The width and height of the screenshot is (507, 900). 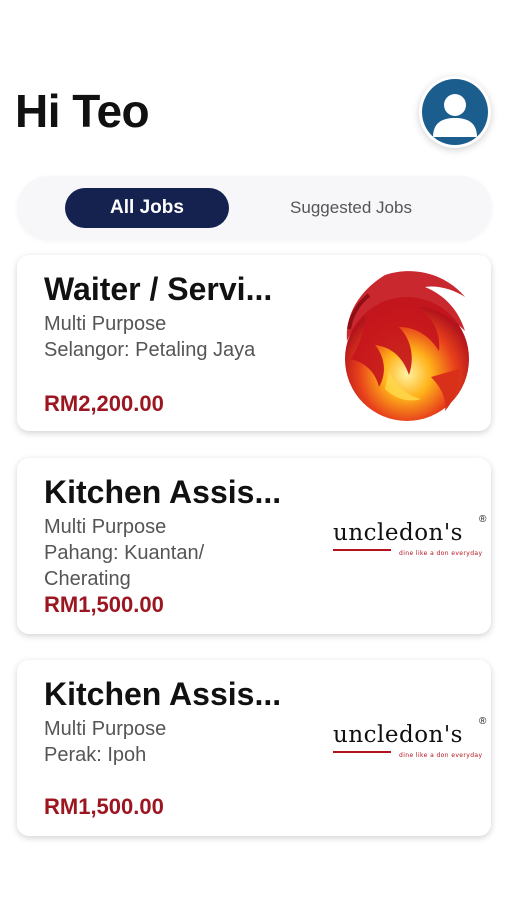 What do you see at coordinates (95, 755) in the screenshot?
I see `job-location: Perak: Ipoh` at bounding box center [95, 755].